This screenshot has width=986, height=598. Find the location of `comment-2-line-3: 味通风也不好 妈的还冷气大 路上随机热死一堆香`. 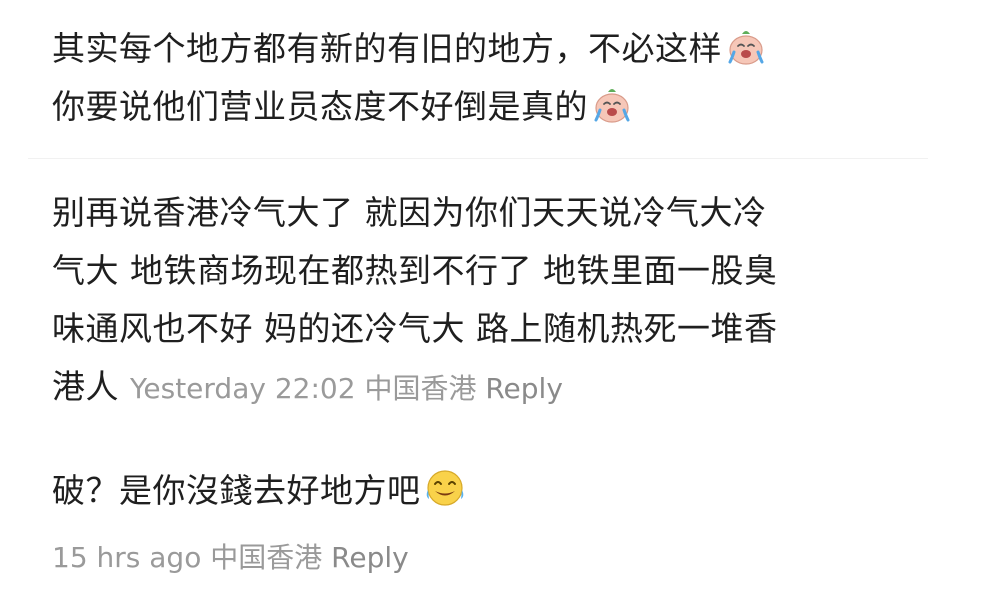

comment-2-line-3: 味通风也不好 妈的还冷气大 路上随机热死一堆香 is located at coordinates (415, 328).